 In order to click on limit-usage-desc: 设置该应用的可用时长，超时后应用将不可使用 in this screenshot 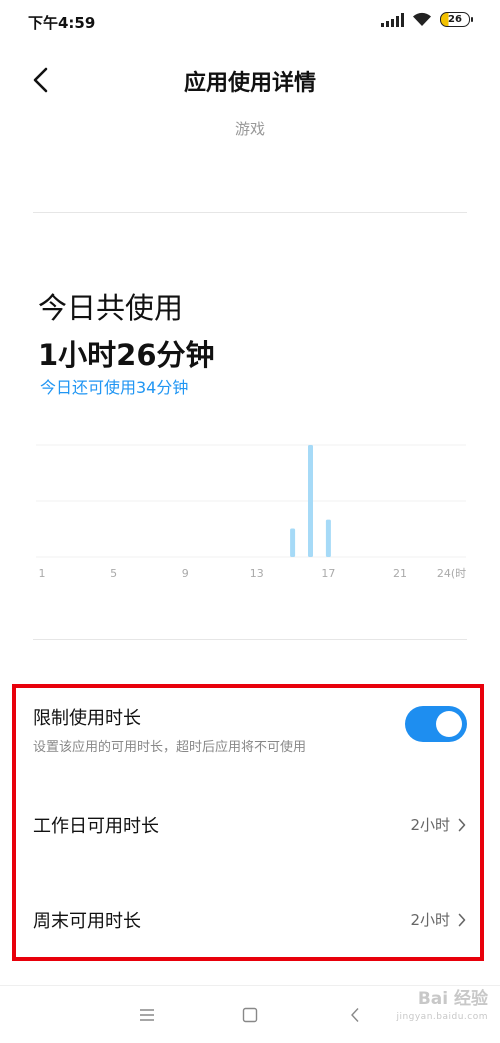, I will do `click(170, 747)`.